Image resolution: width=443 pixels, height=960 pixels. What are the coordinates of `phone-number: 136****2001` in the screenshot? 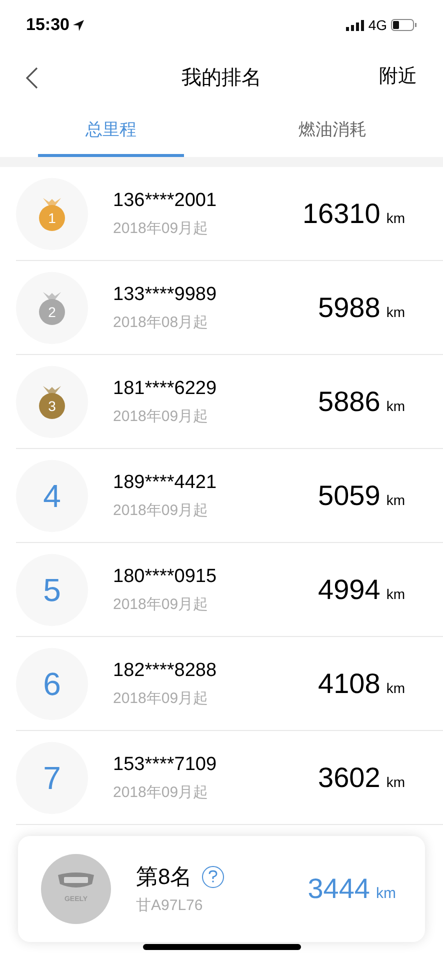 It's located at (165, 200).